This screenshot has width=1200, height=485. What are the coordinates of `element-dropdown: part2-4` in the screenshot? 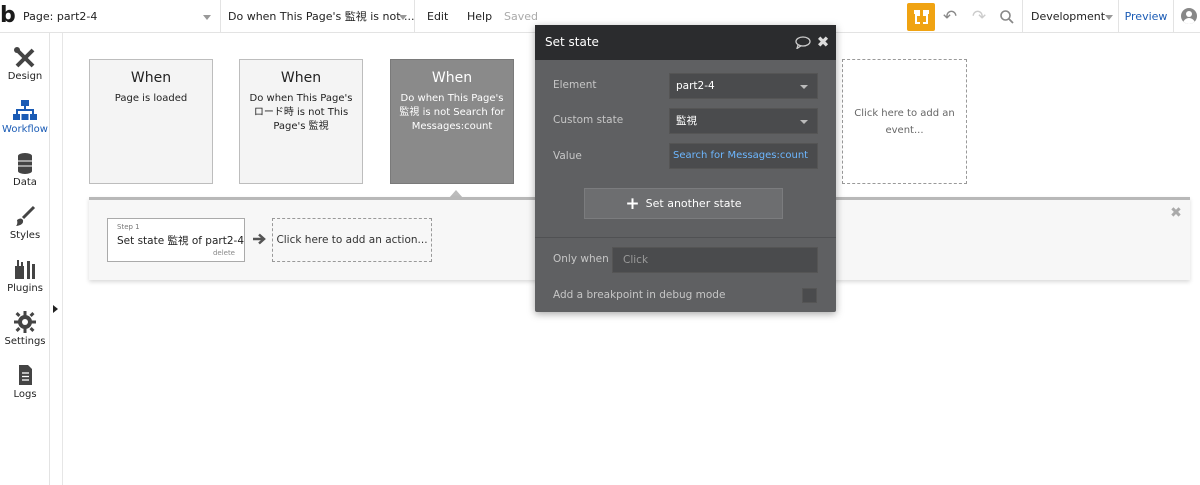 It's located at (743, 86).